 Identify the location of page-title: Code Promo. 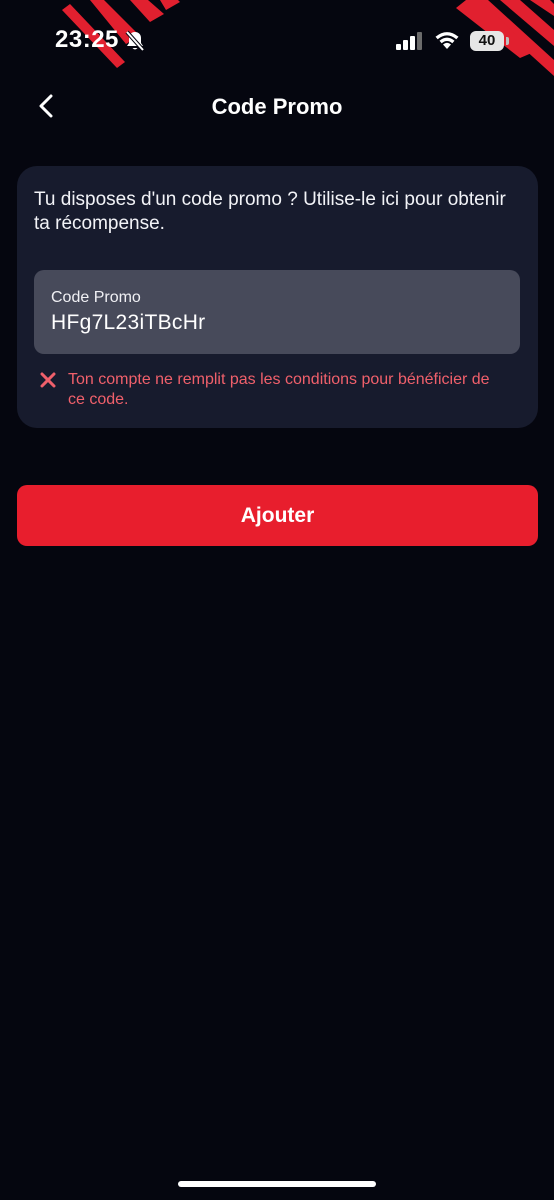
(277, 106).